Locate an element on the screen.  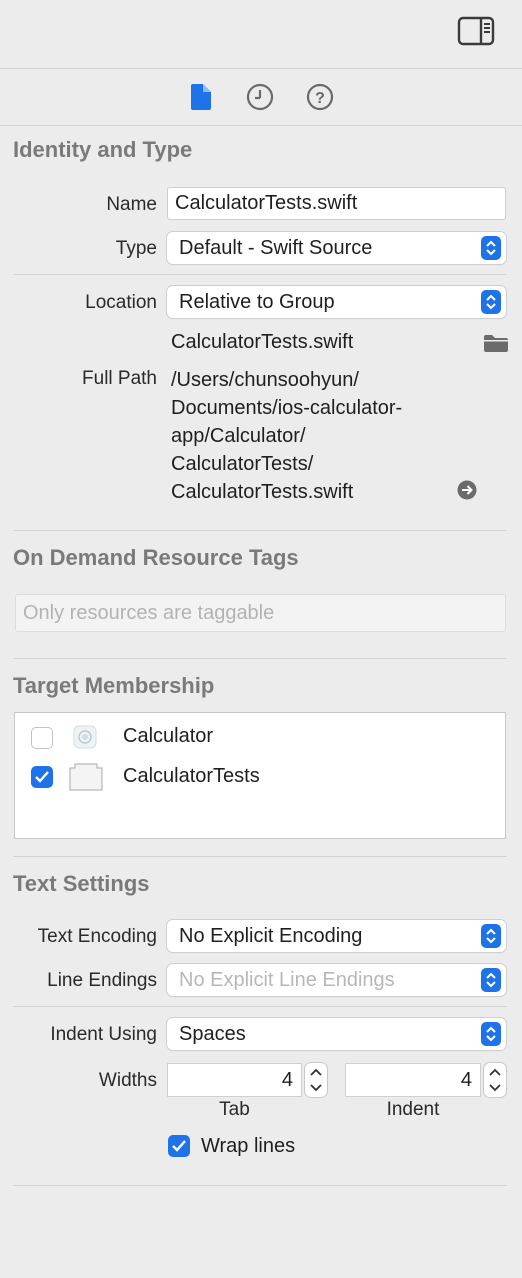
type-popup: Default - Swift Source is located at coordinates (336, 248).